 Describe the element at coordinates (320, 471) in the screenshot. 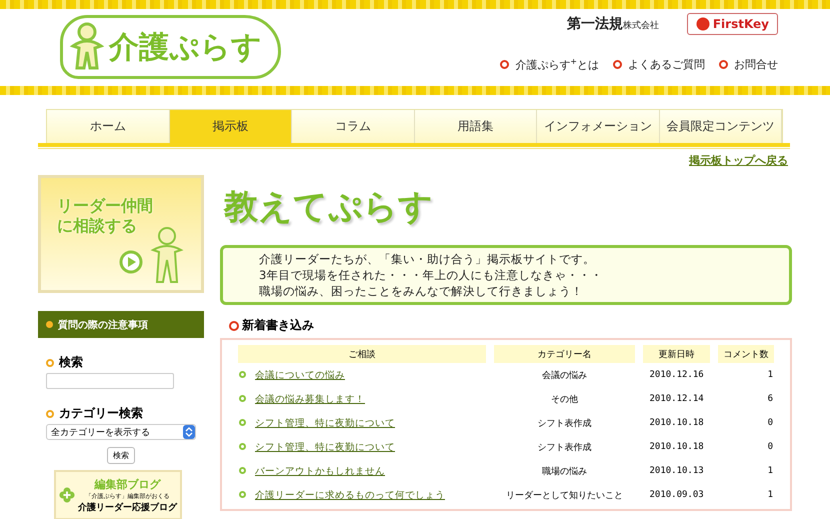

I see `thread-link: バーンアウトかもしれません` at that location.